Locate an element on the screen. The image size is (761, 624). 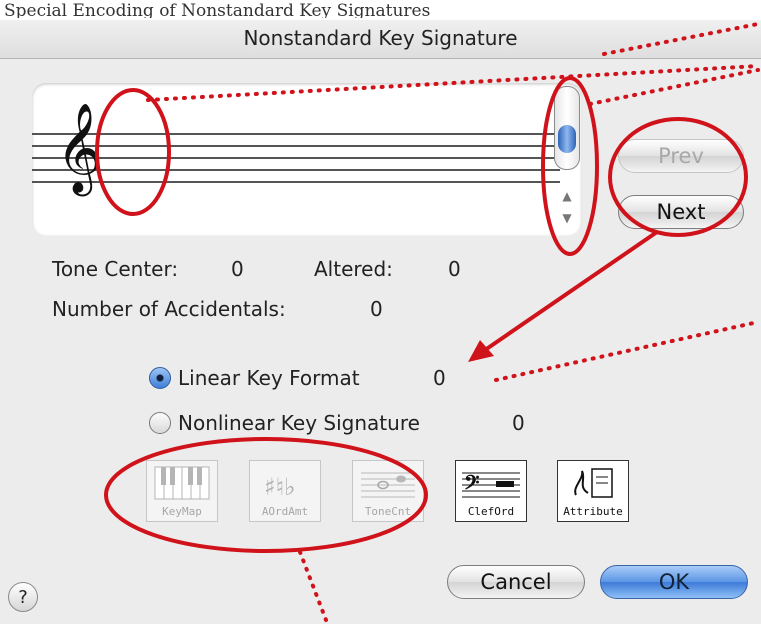
tools-callout-circle is located at coordinates (266, 495).